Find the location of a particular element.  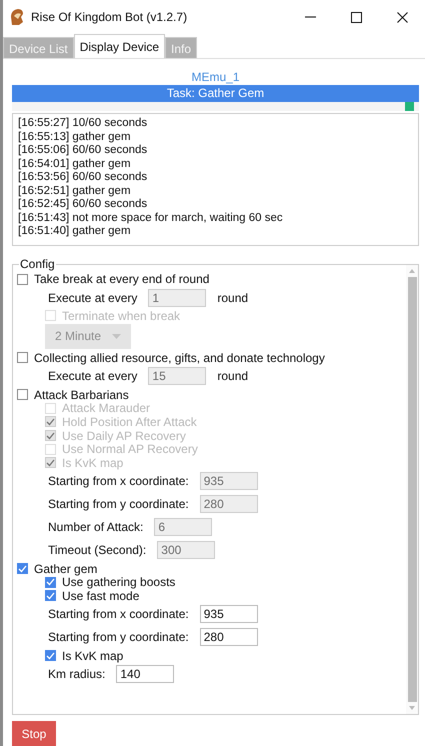

scroll-up-icon is located at coordinates (412, 271).